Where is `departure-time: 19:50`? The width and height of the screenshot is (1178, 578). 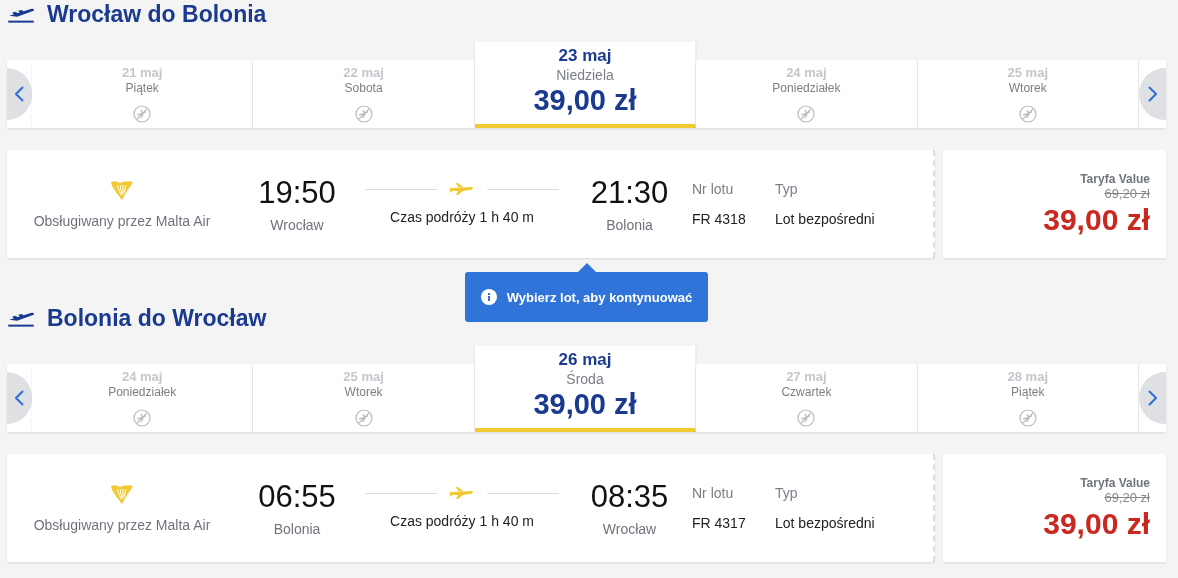 departure-time: 19:50 is located at coordinates (297, 193).